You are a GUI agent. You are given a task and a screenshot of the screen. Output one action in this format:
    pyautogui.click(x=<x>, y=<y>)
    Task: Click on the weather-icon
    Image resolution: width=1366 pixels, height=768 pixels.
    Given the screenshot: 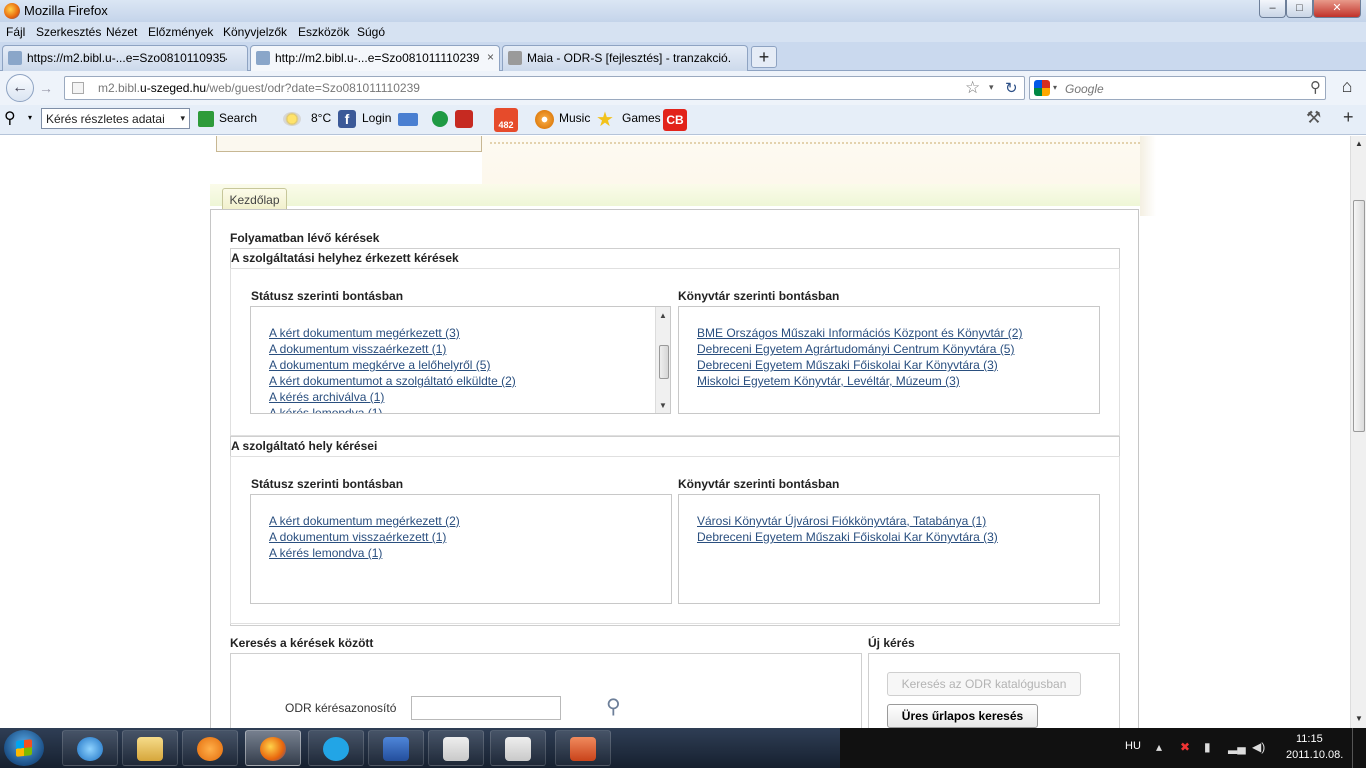 What is the action you would take?
    pyautogui.click(x=292, y=119)
    